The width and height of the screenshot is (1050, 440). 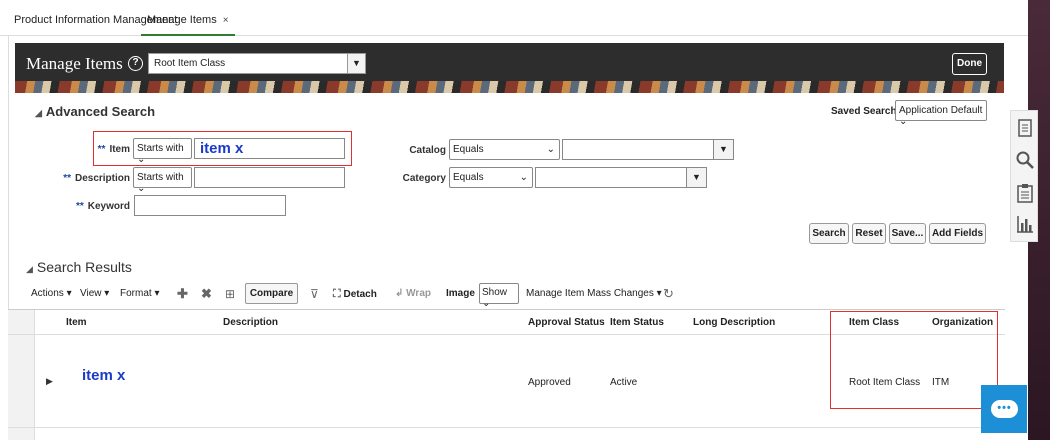 I want to click on cell-item-status: Active, so click(x=624, y=382).